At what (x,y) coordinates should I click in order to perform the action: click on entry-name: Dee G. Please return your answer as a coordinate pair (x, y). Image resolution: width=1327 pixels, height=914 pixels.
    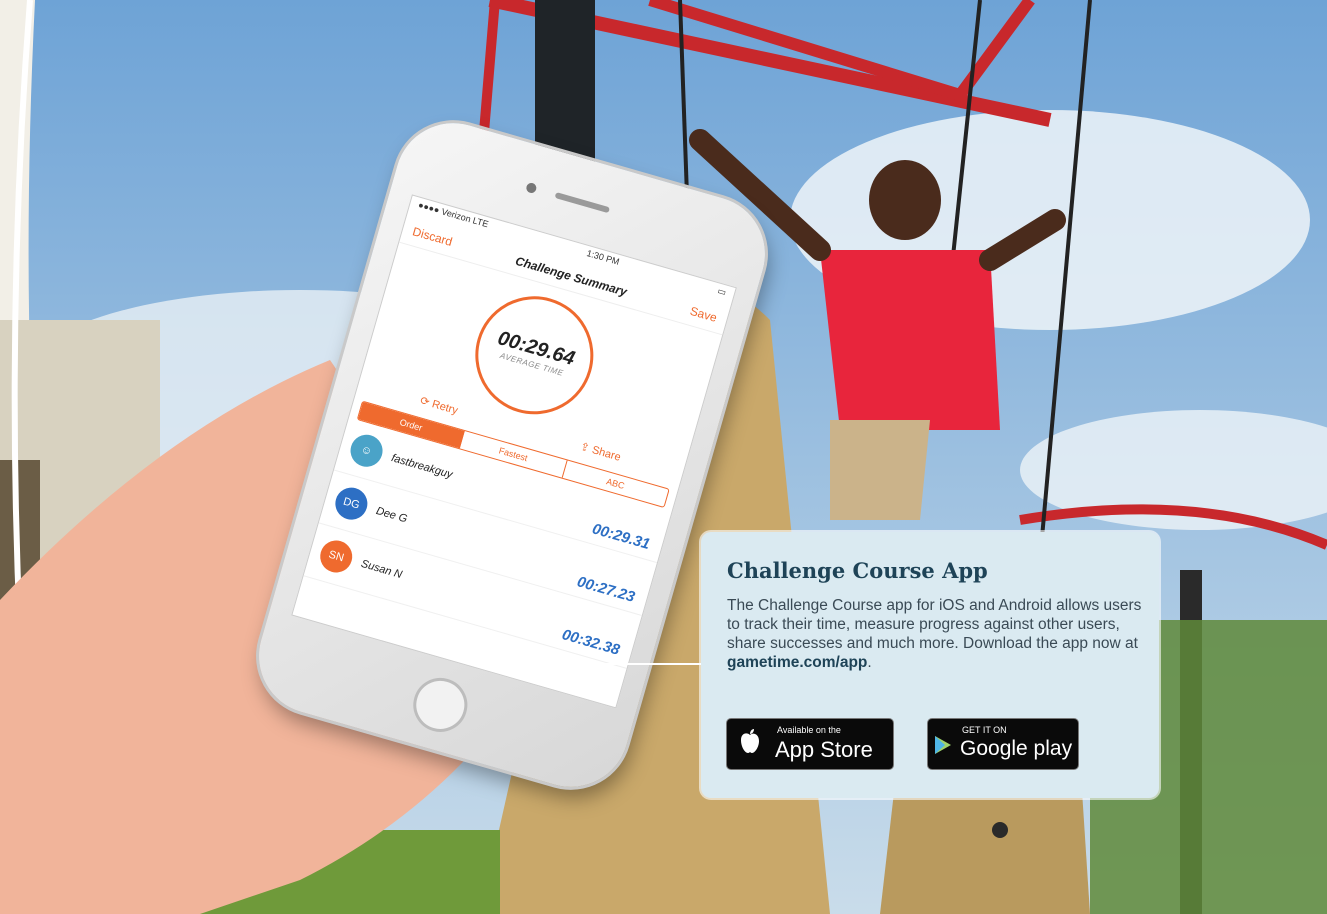
    Looking at the image, I should click on (391, 515).